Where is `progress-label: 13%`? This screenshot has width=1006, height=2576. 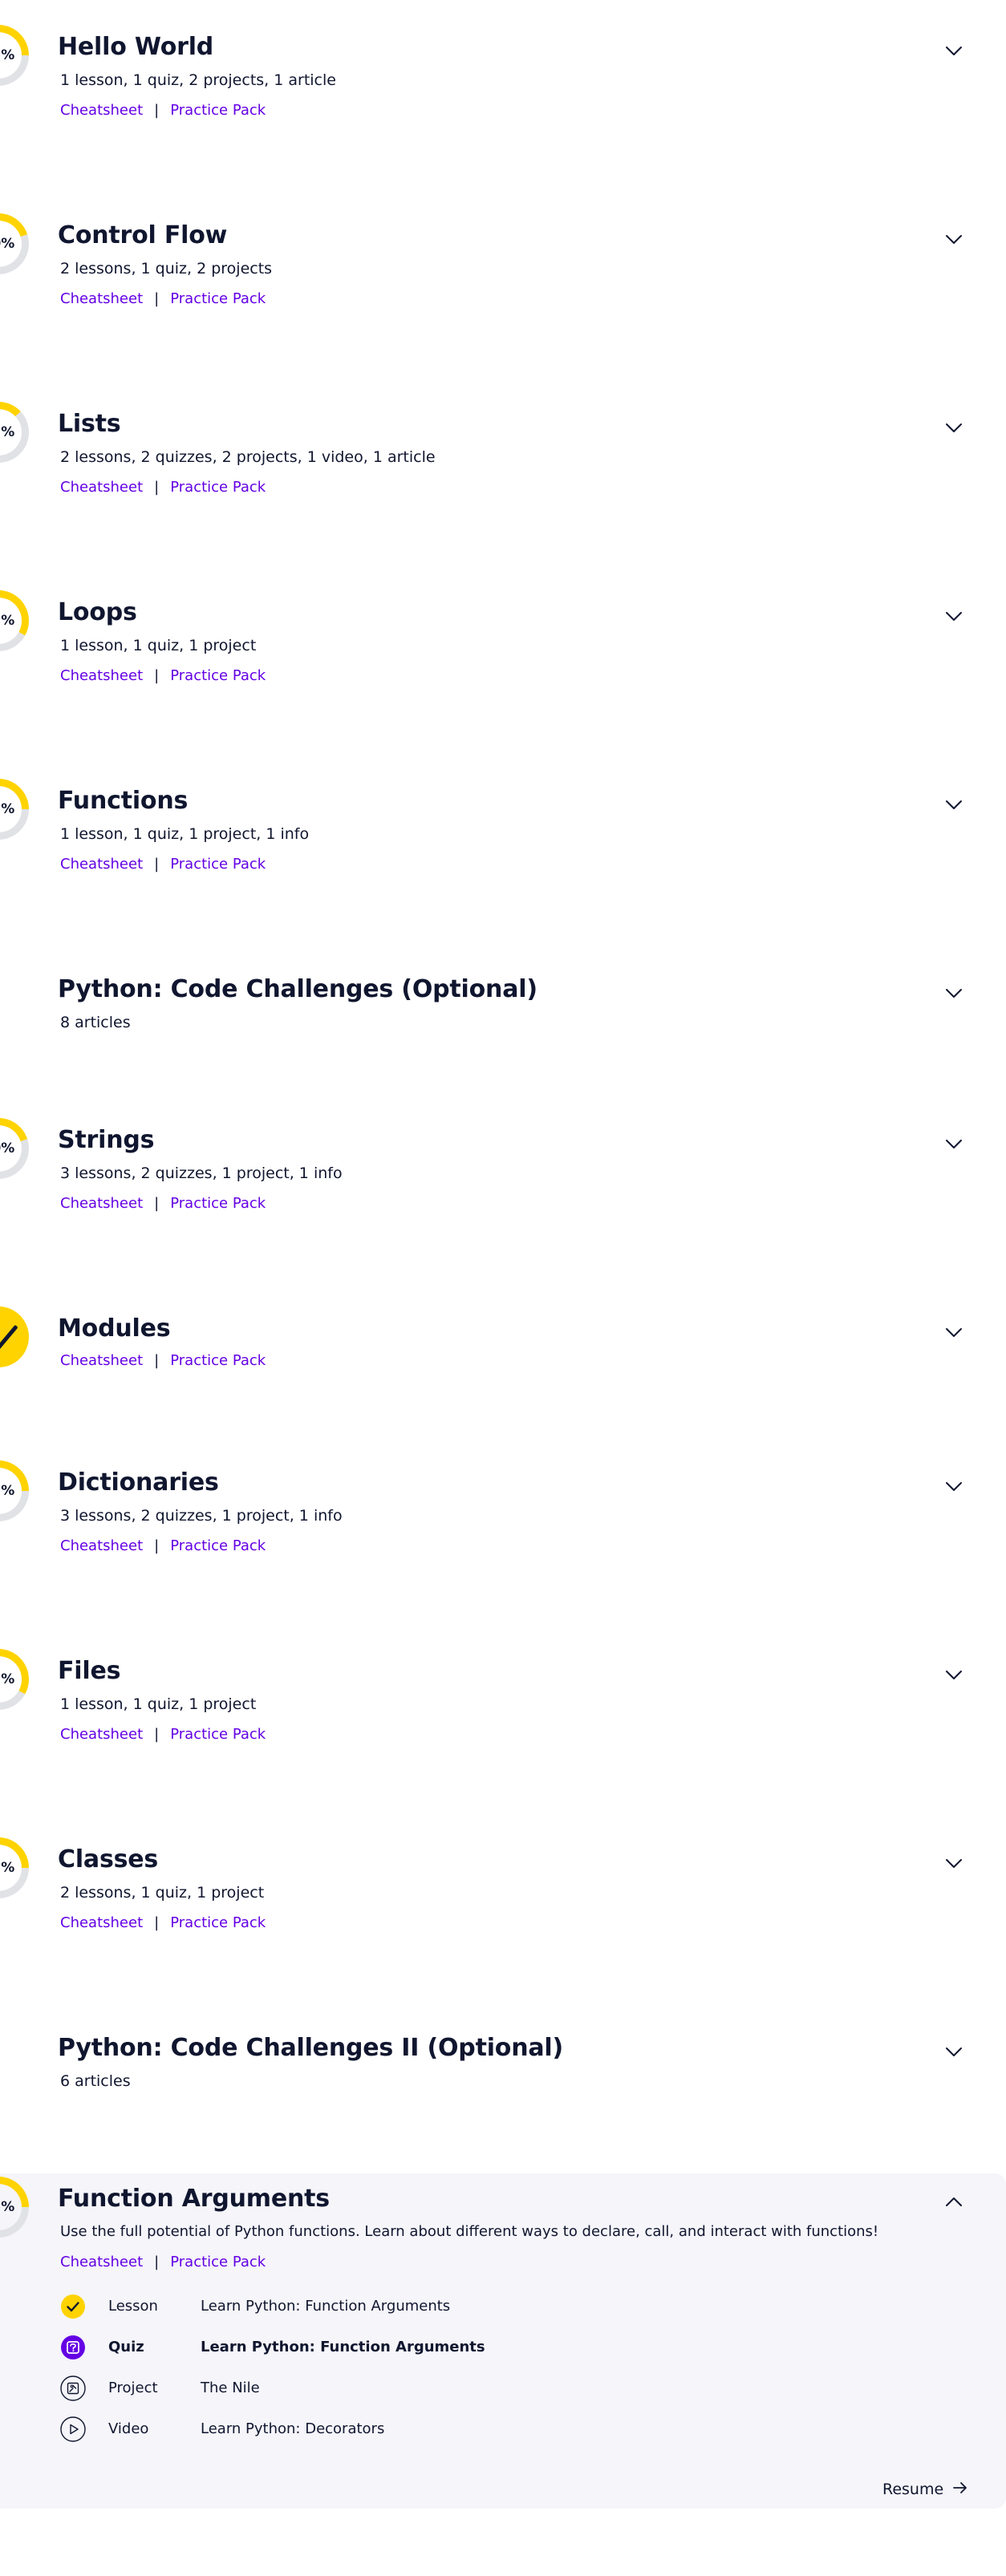
progress-label: 13% is located at coordinates (8, 432).